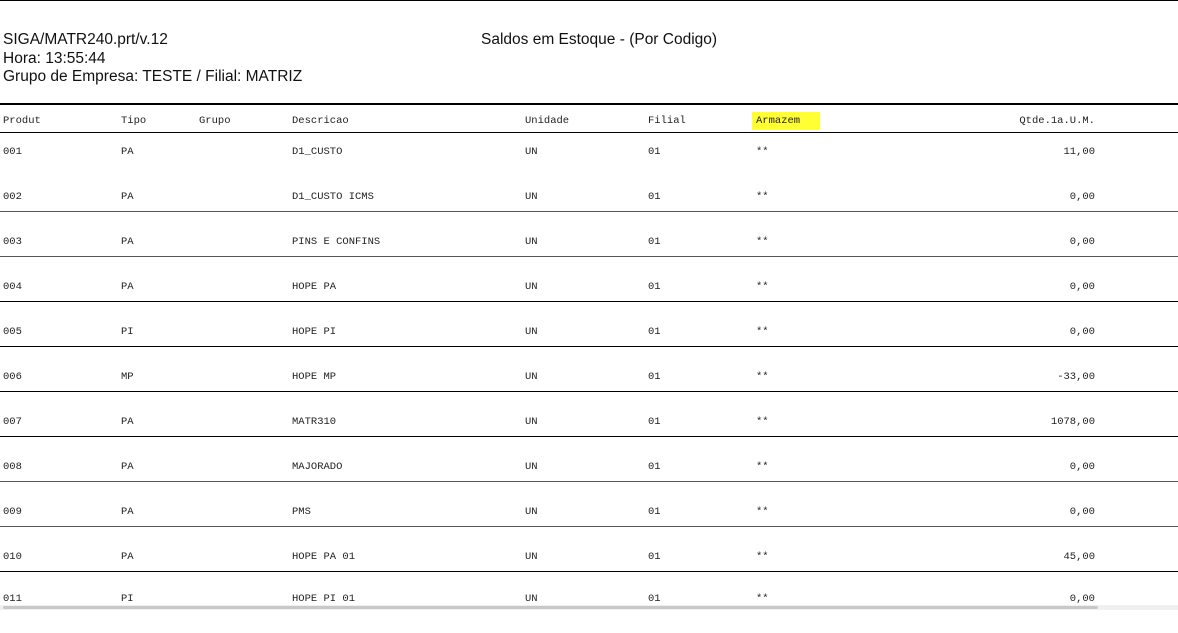  I want to click on report-company: Grupo de Empresa: TESTE / Filial: MATRIZ, so click(153, 76).